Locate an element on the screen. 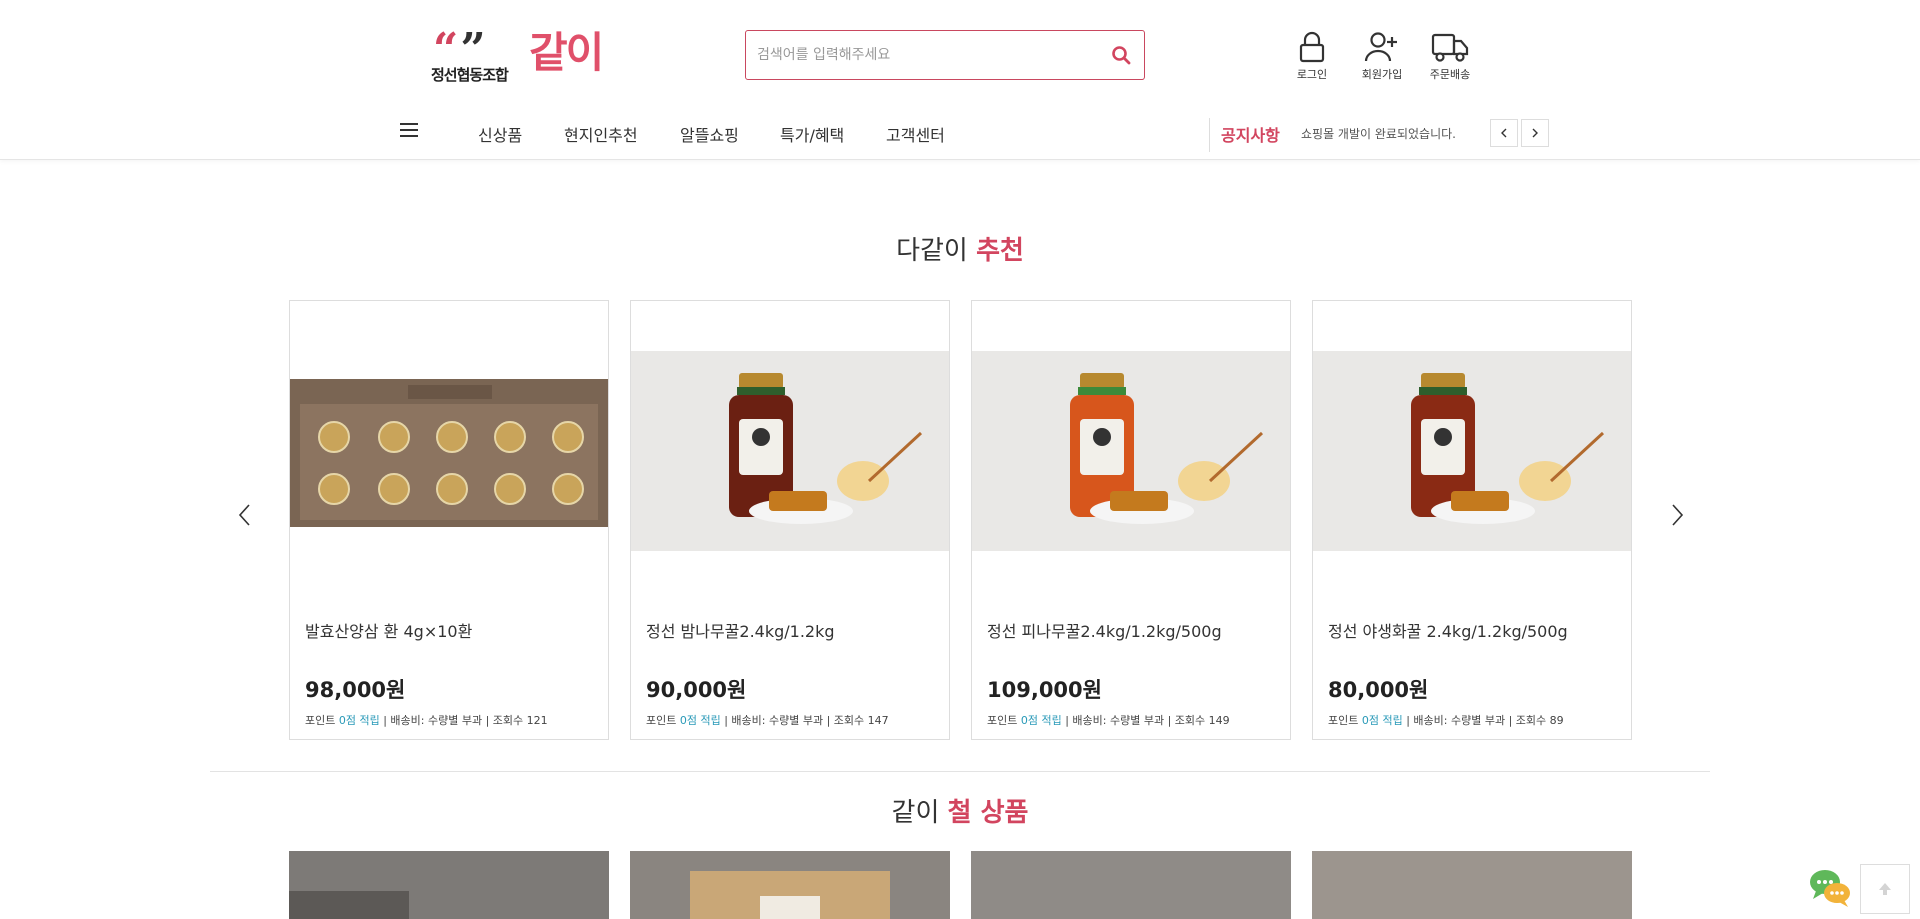  product-meta: 포인트 0점 적립 | 배송비: 수량별 부과 | 조회수 89 is located at coordinates (1446, 720).